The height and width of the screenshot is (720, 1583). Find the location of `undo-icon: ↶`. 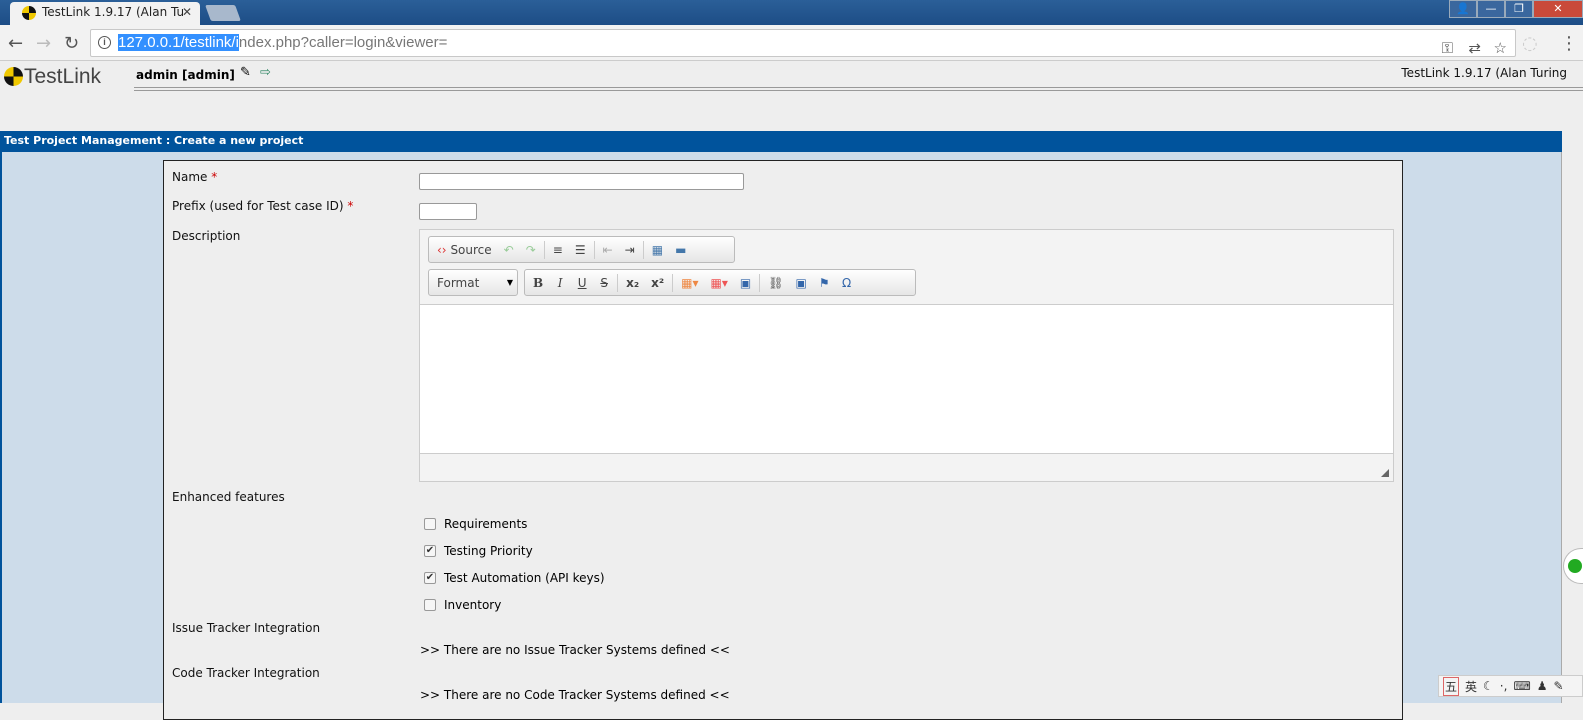

undo-icon: ↶ is located at coordinates (509, 250).